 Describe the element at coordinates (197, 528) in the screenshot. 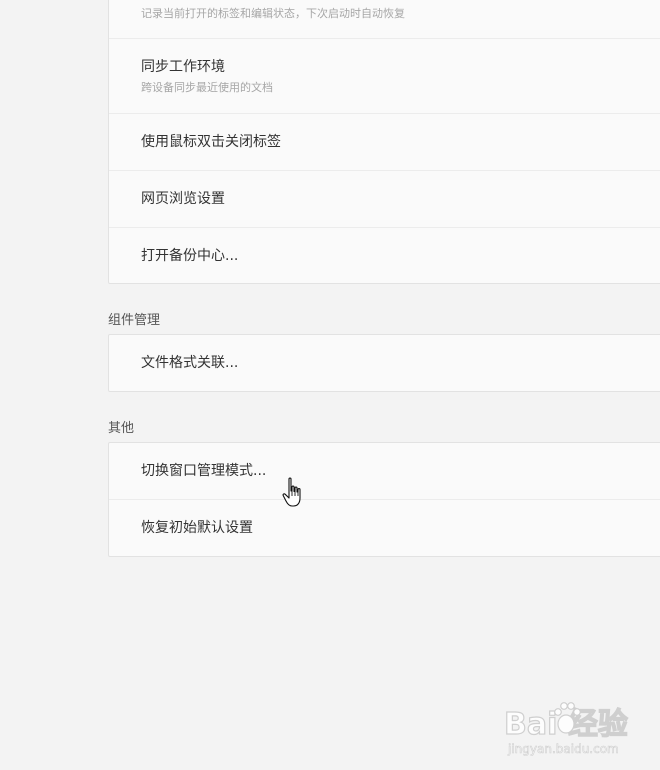

I see `restore-defaults-label: 恢复初始默认设置` at that location.